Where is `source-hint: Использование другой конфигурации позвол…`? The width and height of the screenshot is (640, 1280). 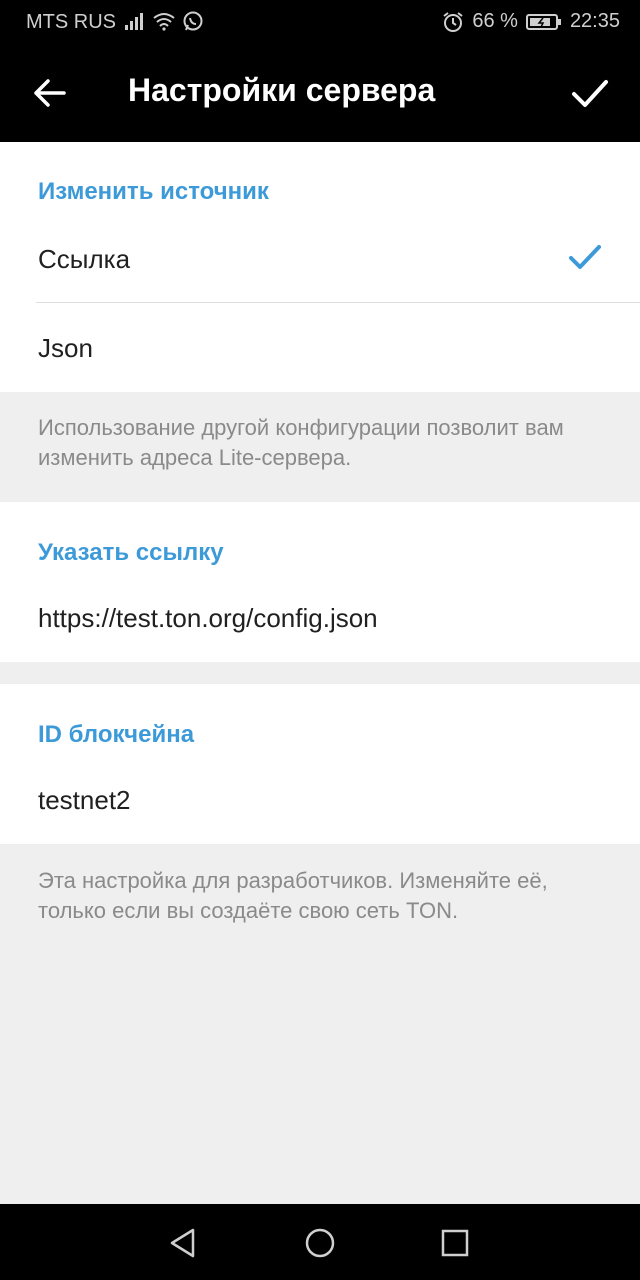 source-hint: Использование другой конфигурации позвол… is located at coordinates (301, 442).